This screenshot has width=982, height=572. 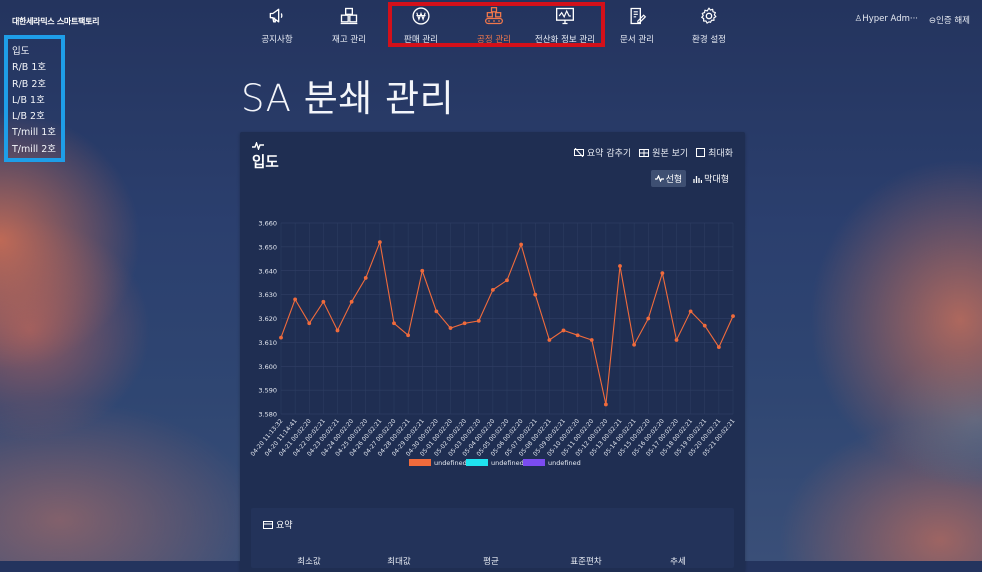 I want to click on gear-icon, so click(x=709, y=15).